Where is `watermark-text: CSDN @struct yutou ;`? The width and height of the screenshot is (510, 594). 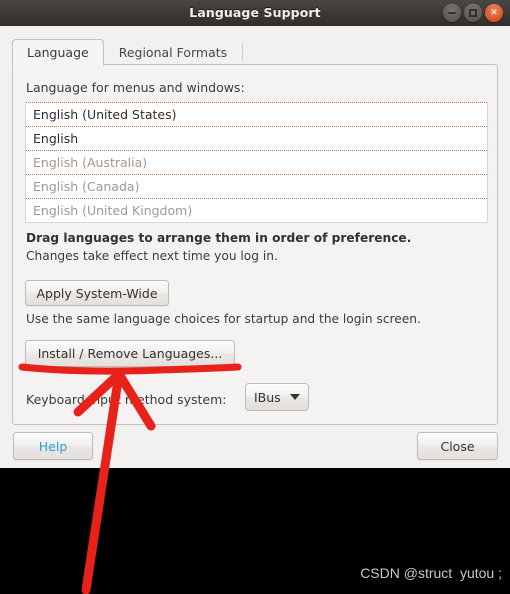 watermark-text: CSDN @struct yutou ; is located at coordinates (431, 573).